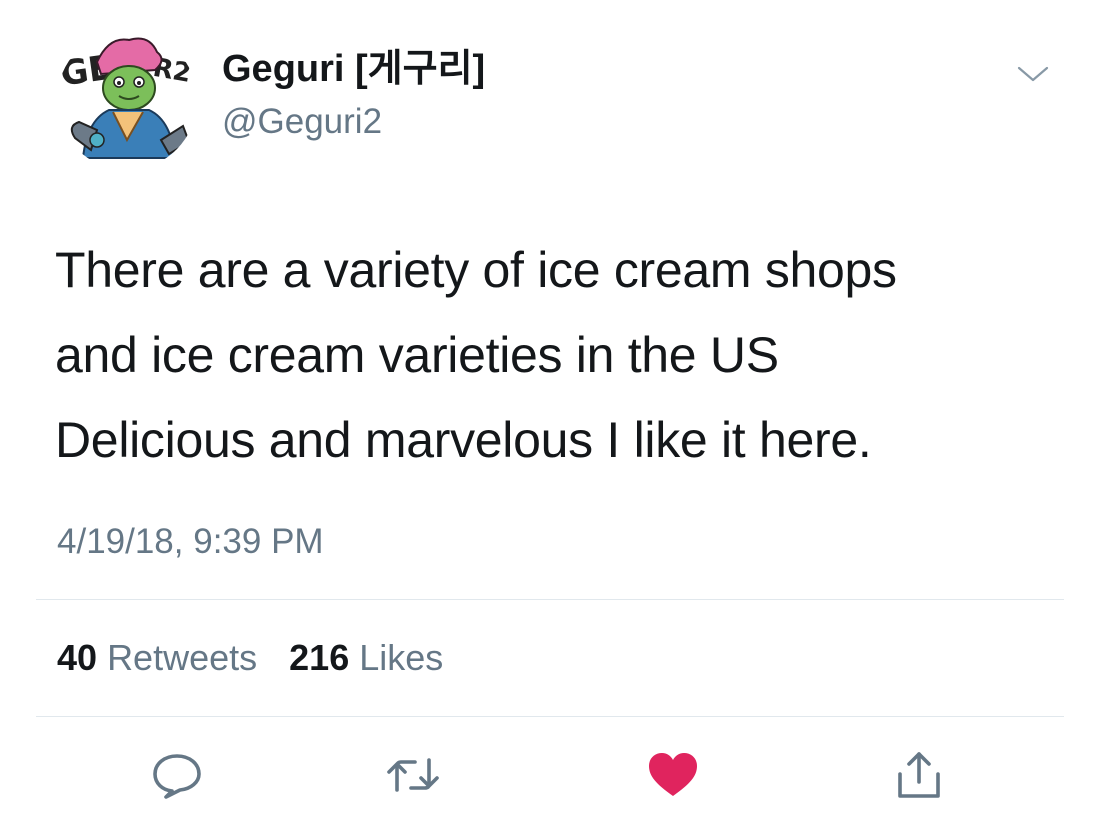 The height and width of the screenshot is (834, 1100). I want to click on retweet-button, so click(413, 775).